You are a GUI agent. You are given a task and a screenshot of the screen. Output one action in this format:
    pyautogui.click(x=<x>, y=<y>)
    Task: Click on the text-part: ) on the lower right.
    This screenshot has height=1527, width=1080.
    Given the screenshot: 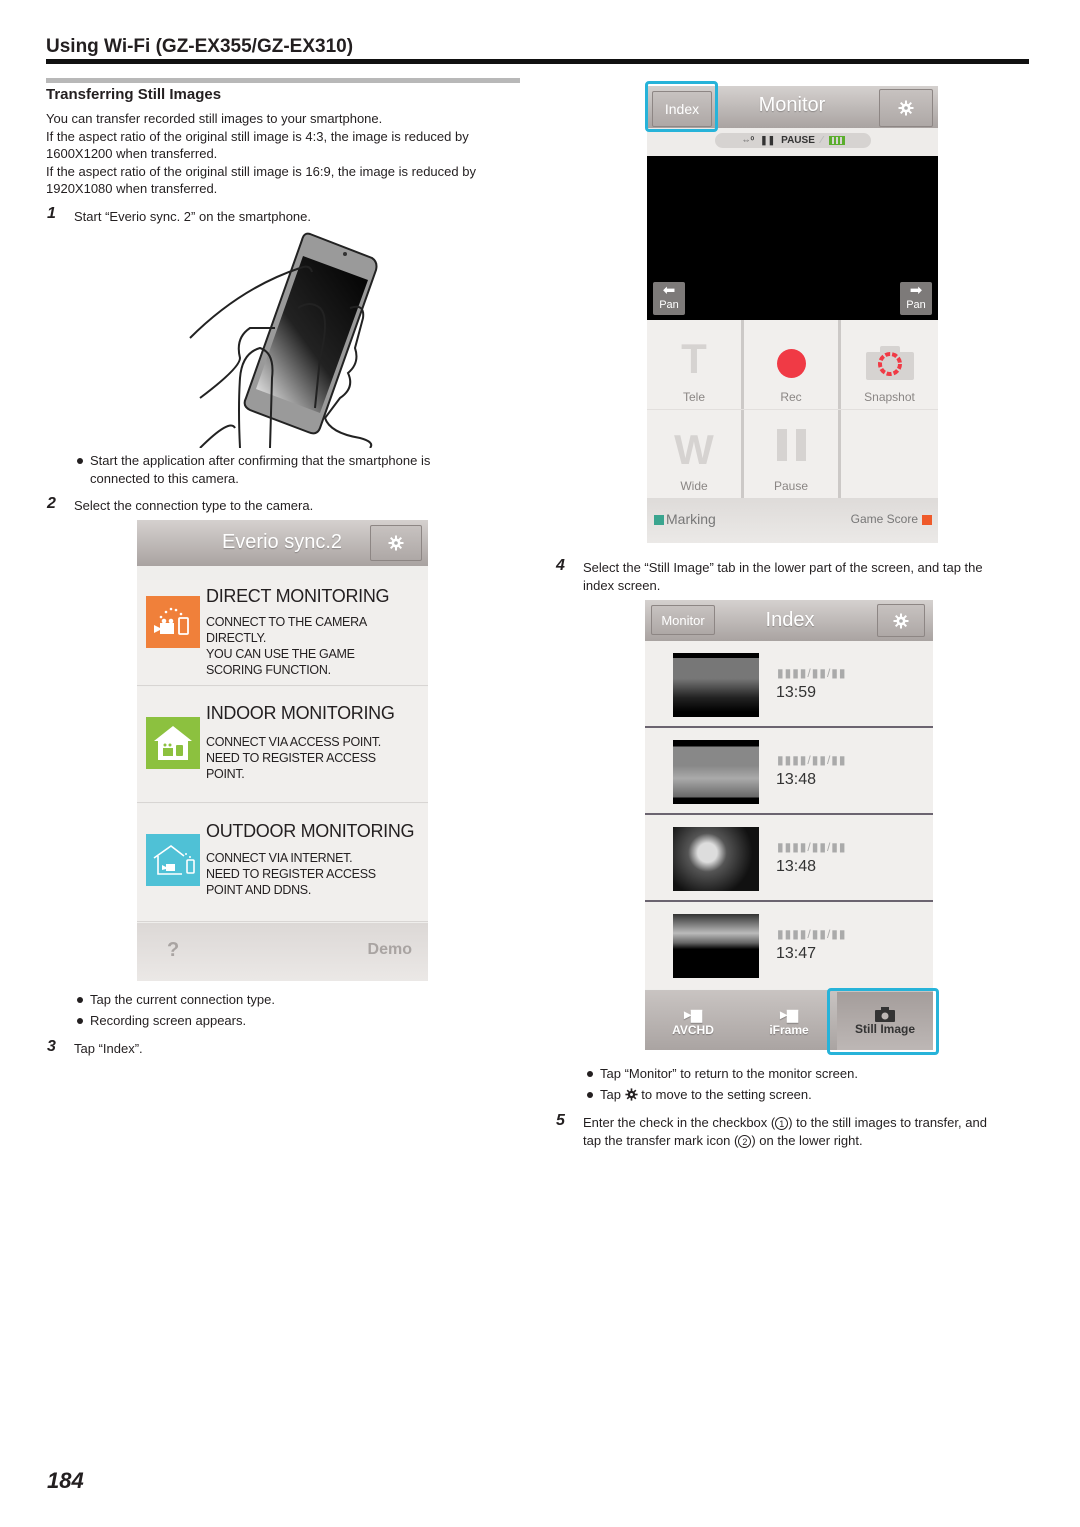 What is the action you would take?
    pyautogui.click(x=807, y=1140)
    